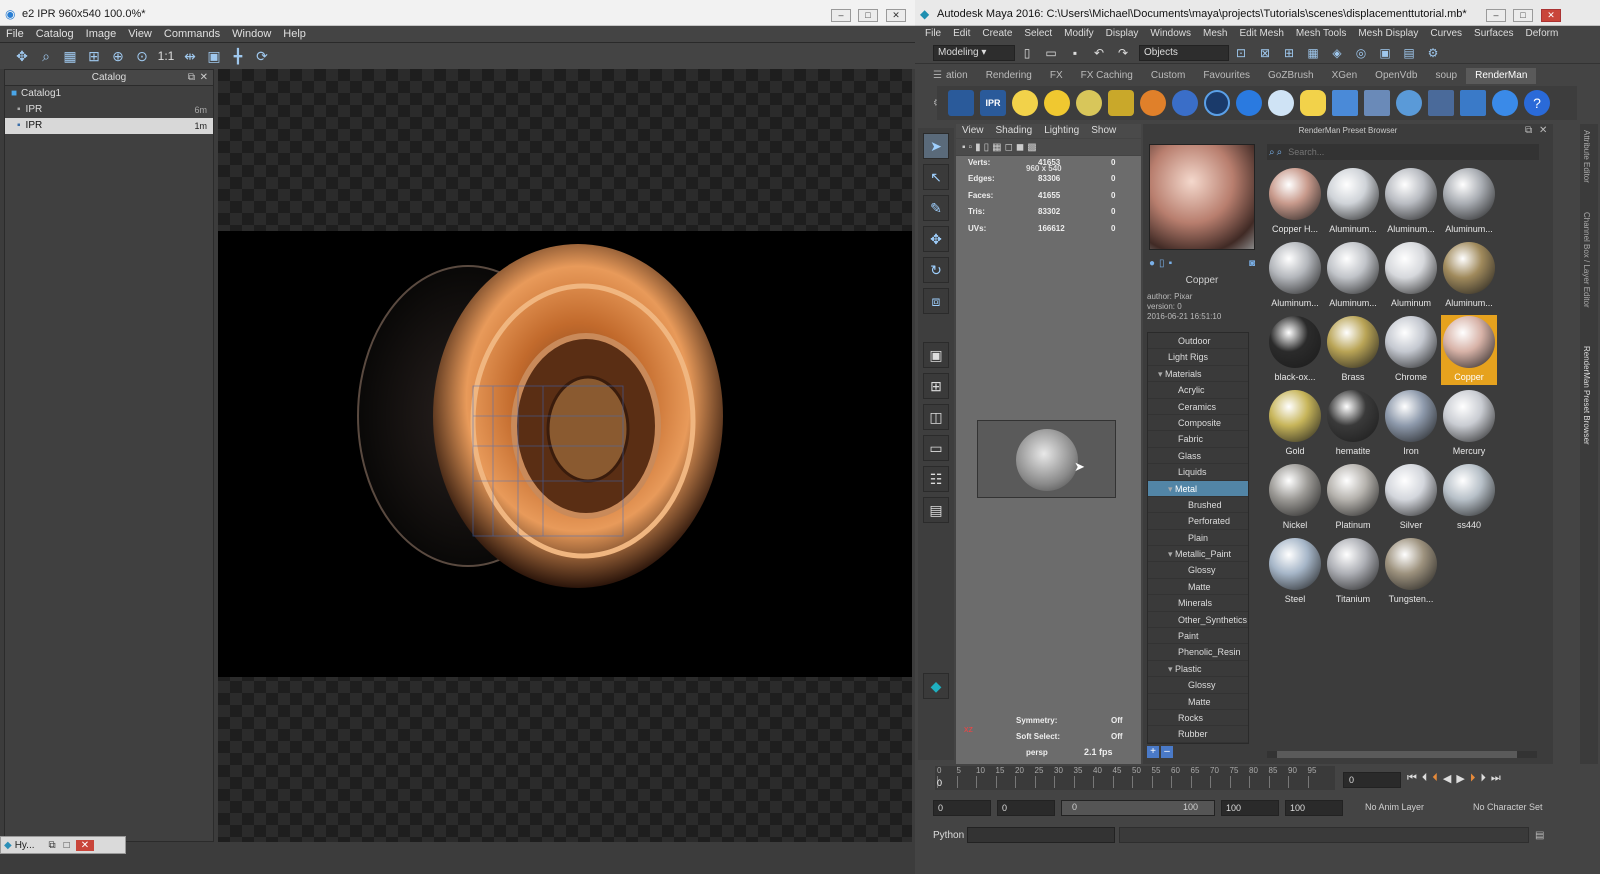  What do you see at coordinates (1469, 350) in the screenshot?
I see `material-swatch: Copper` at bounding box center [1469, 350].